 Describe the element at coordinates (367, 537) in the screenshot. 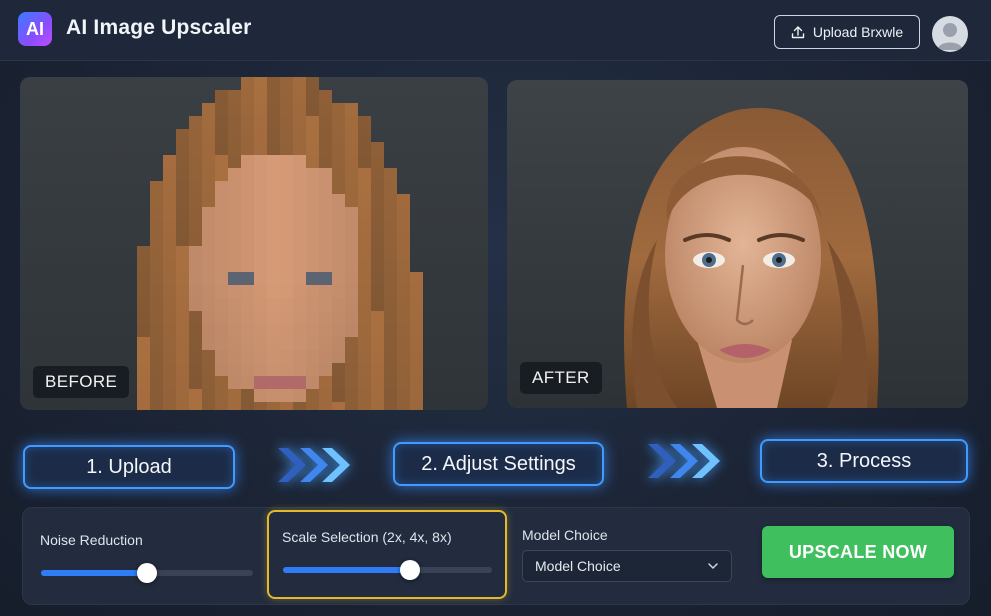

I see `scale-selection-label: Scale Selection (2x, 4x, 8x)` at that location.